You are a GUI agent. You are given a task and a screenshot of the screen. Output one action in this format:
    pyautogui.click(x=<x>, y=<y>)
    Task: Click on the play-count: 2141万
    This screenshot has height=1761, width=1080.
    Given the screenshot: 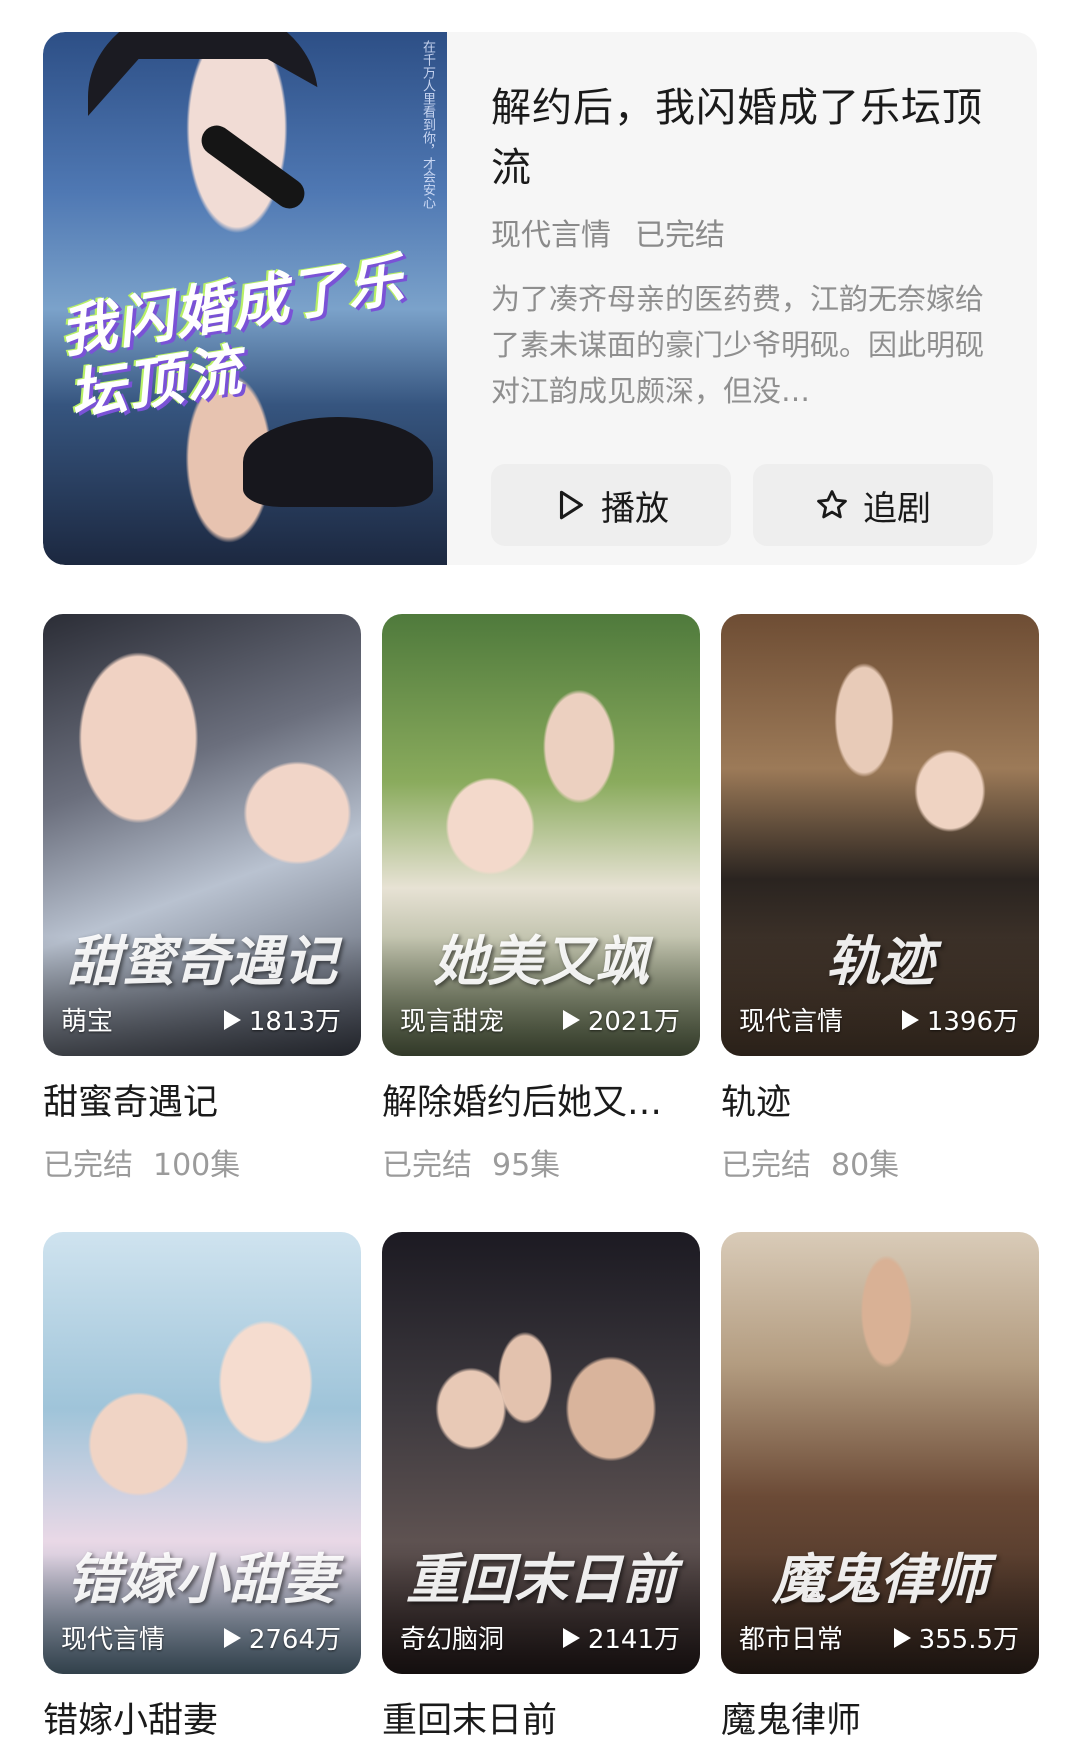 What is the action you would take?
    pyautogui.click(x=620, y=1637)
    